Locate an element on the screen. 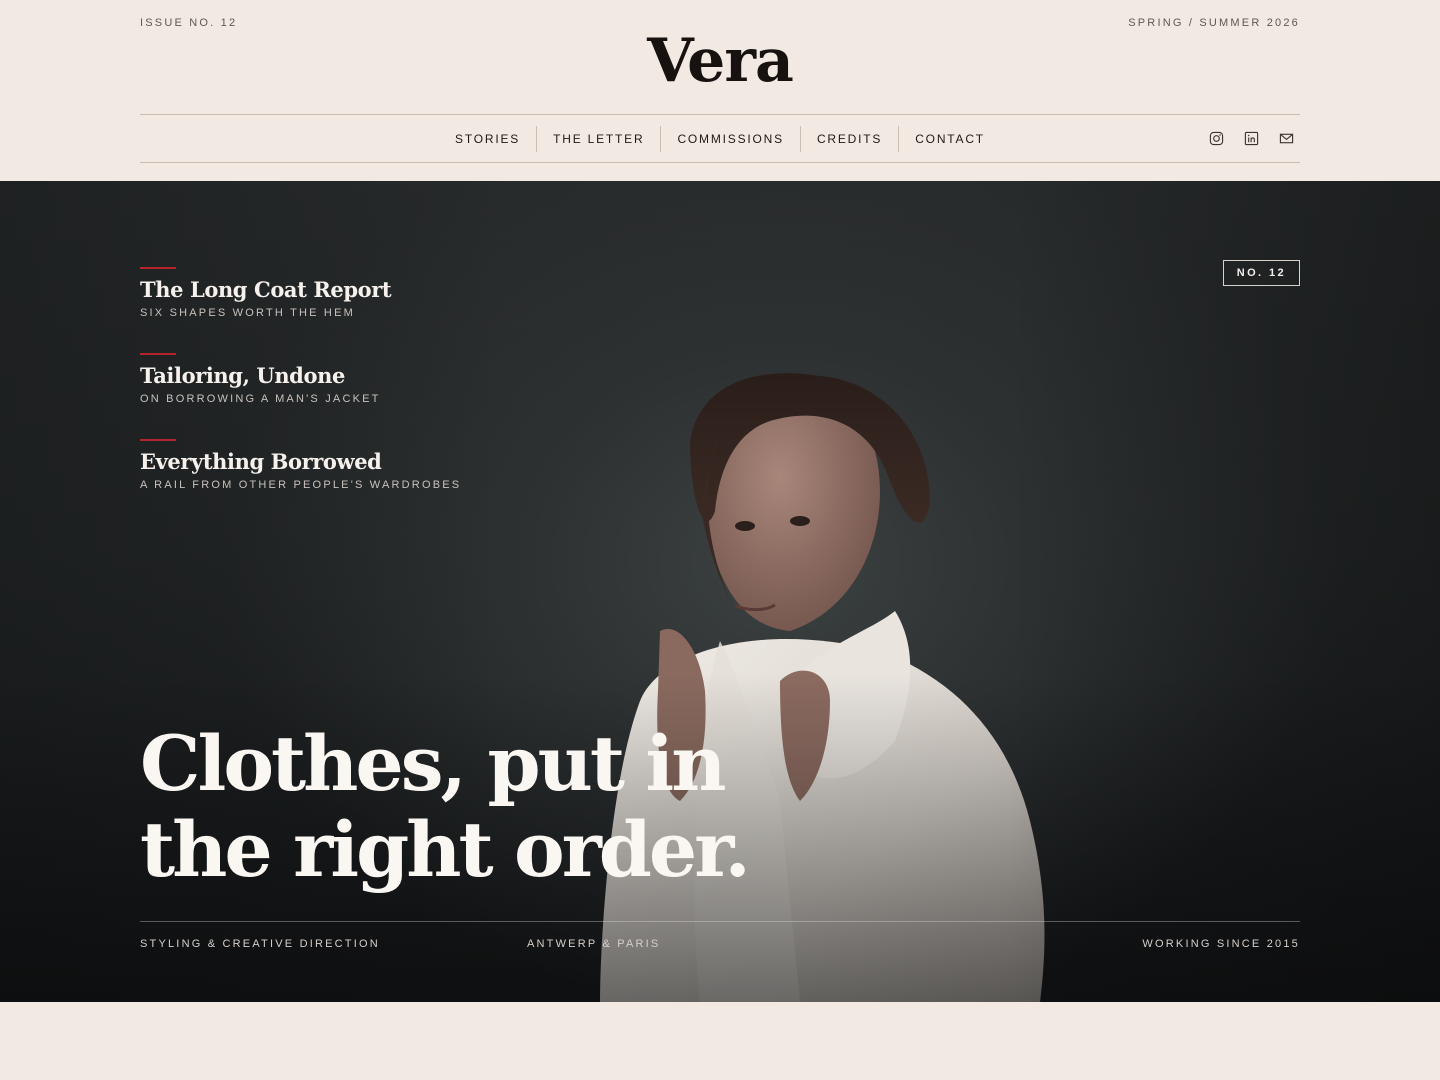  social-links is located at coordinates (1251, 138).